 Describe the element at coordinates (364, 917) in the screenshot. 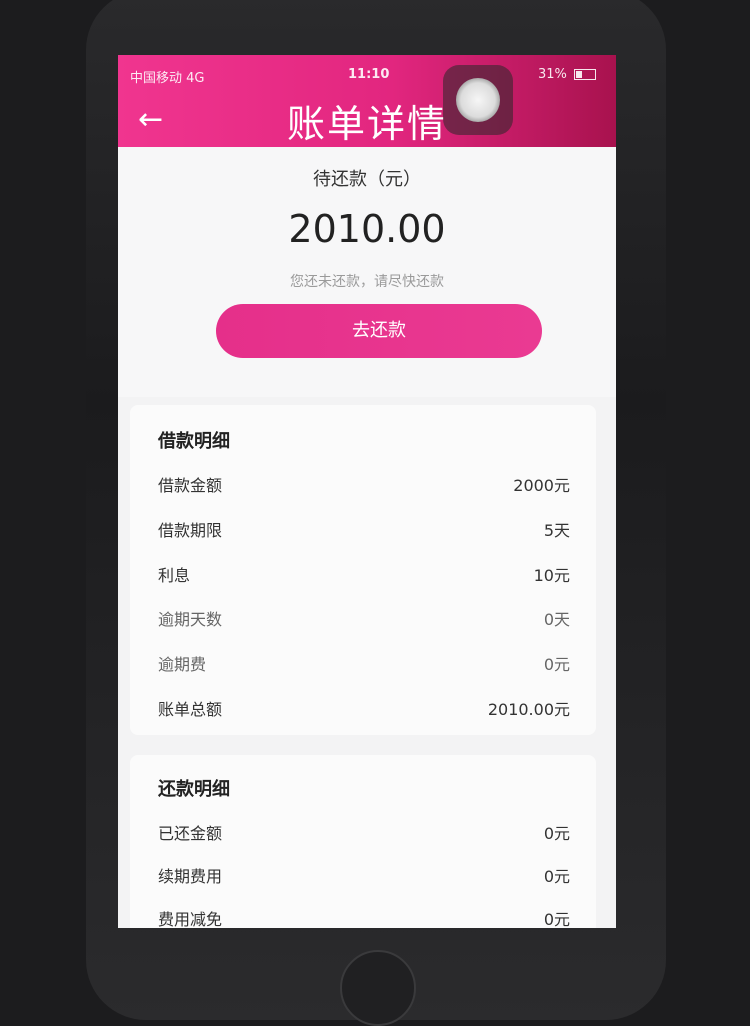

I see `fee-waiver-row: 费用减免 0元` at that location.